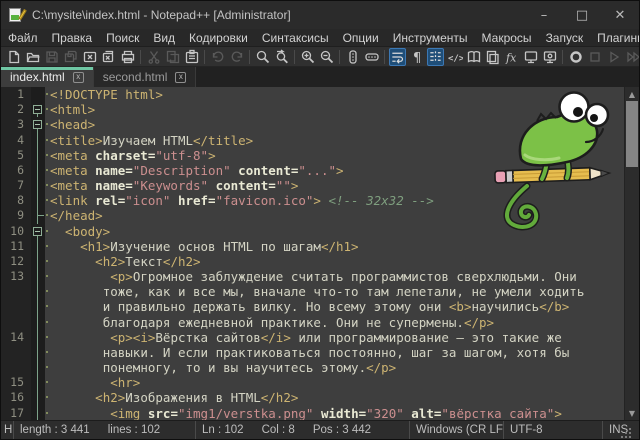 The width and height of the screenshot is (640, 440). What do you see at coordinates (125, 383) in the screenshot?
I see `code-text: <hr>` at bounding box center [125, 383].